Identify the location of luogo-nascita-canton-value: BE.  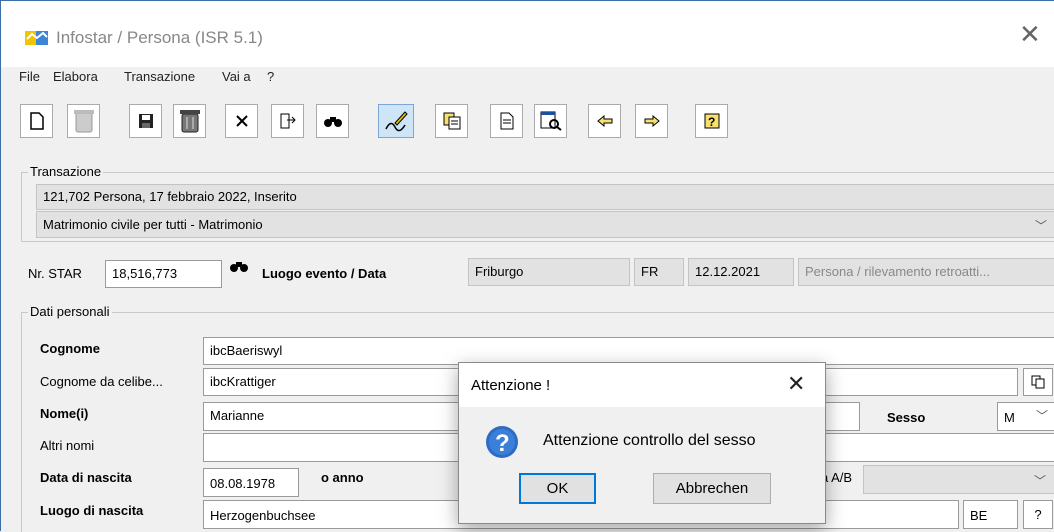
(979, 515).